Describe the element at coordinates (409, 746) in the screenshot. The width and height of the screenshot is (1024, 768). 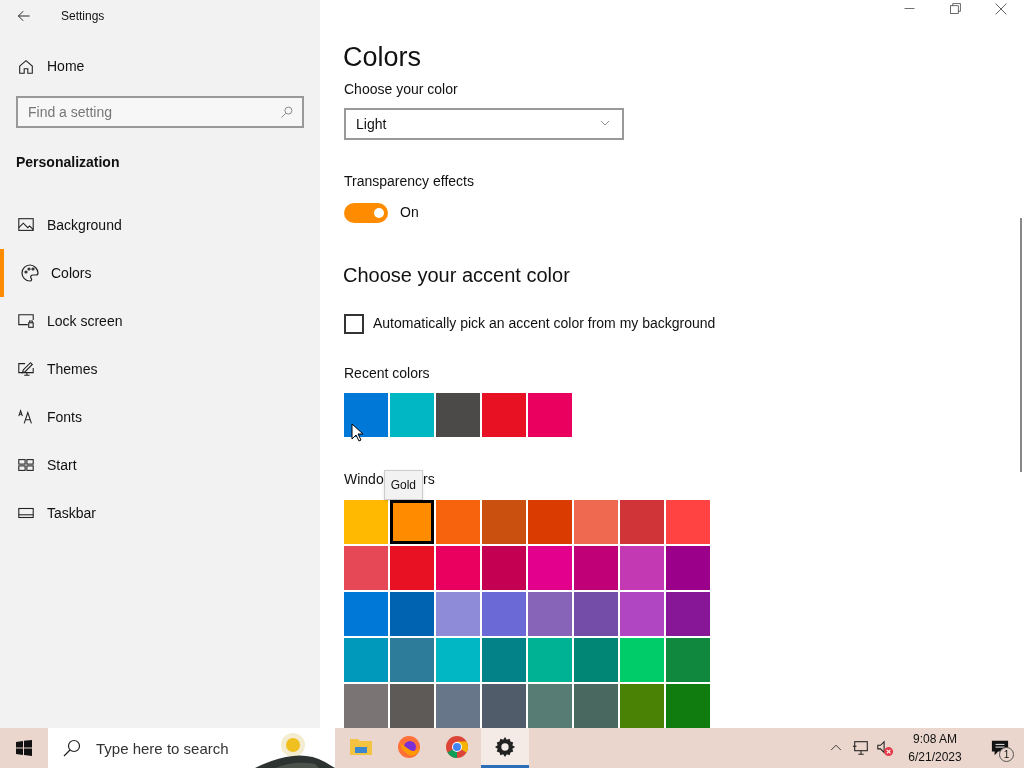
I see `browser-fox-icon` at that location.